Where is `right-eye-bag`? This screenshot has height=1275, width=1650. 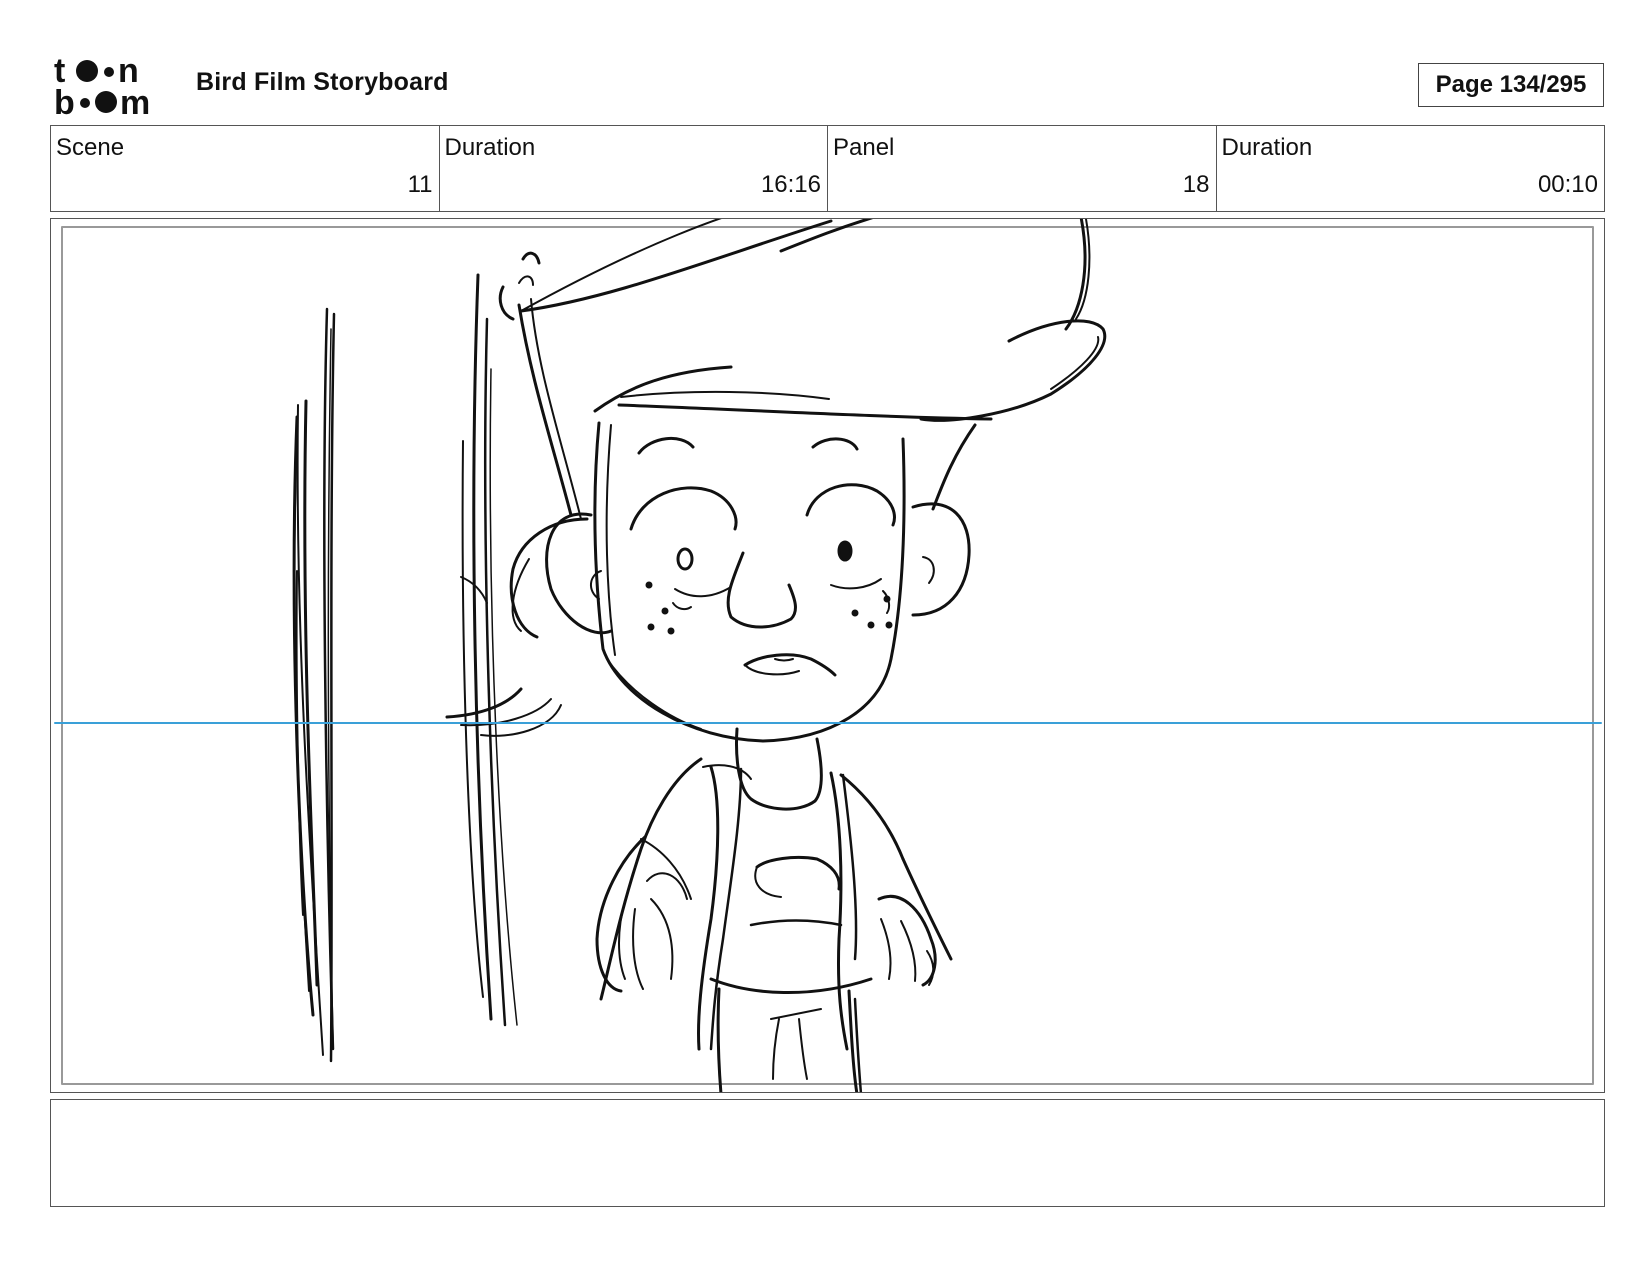 right-eye-bag is located at coordinates (856, 584).